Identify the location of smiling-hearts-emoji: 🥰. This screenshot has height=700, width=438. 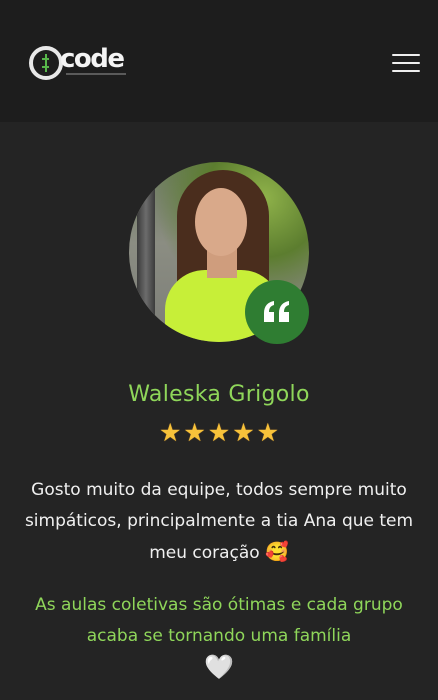
(277, 552).